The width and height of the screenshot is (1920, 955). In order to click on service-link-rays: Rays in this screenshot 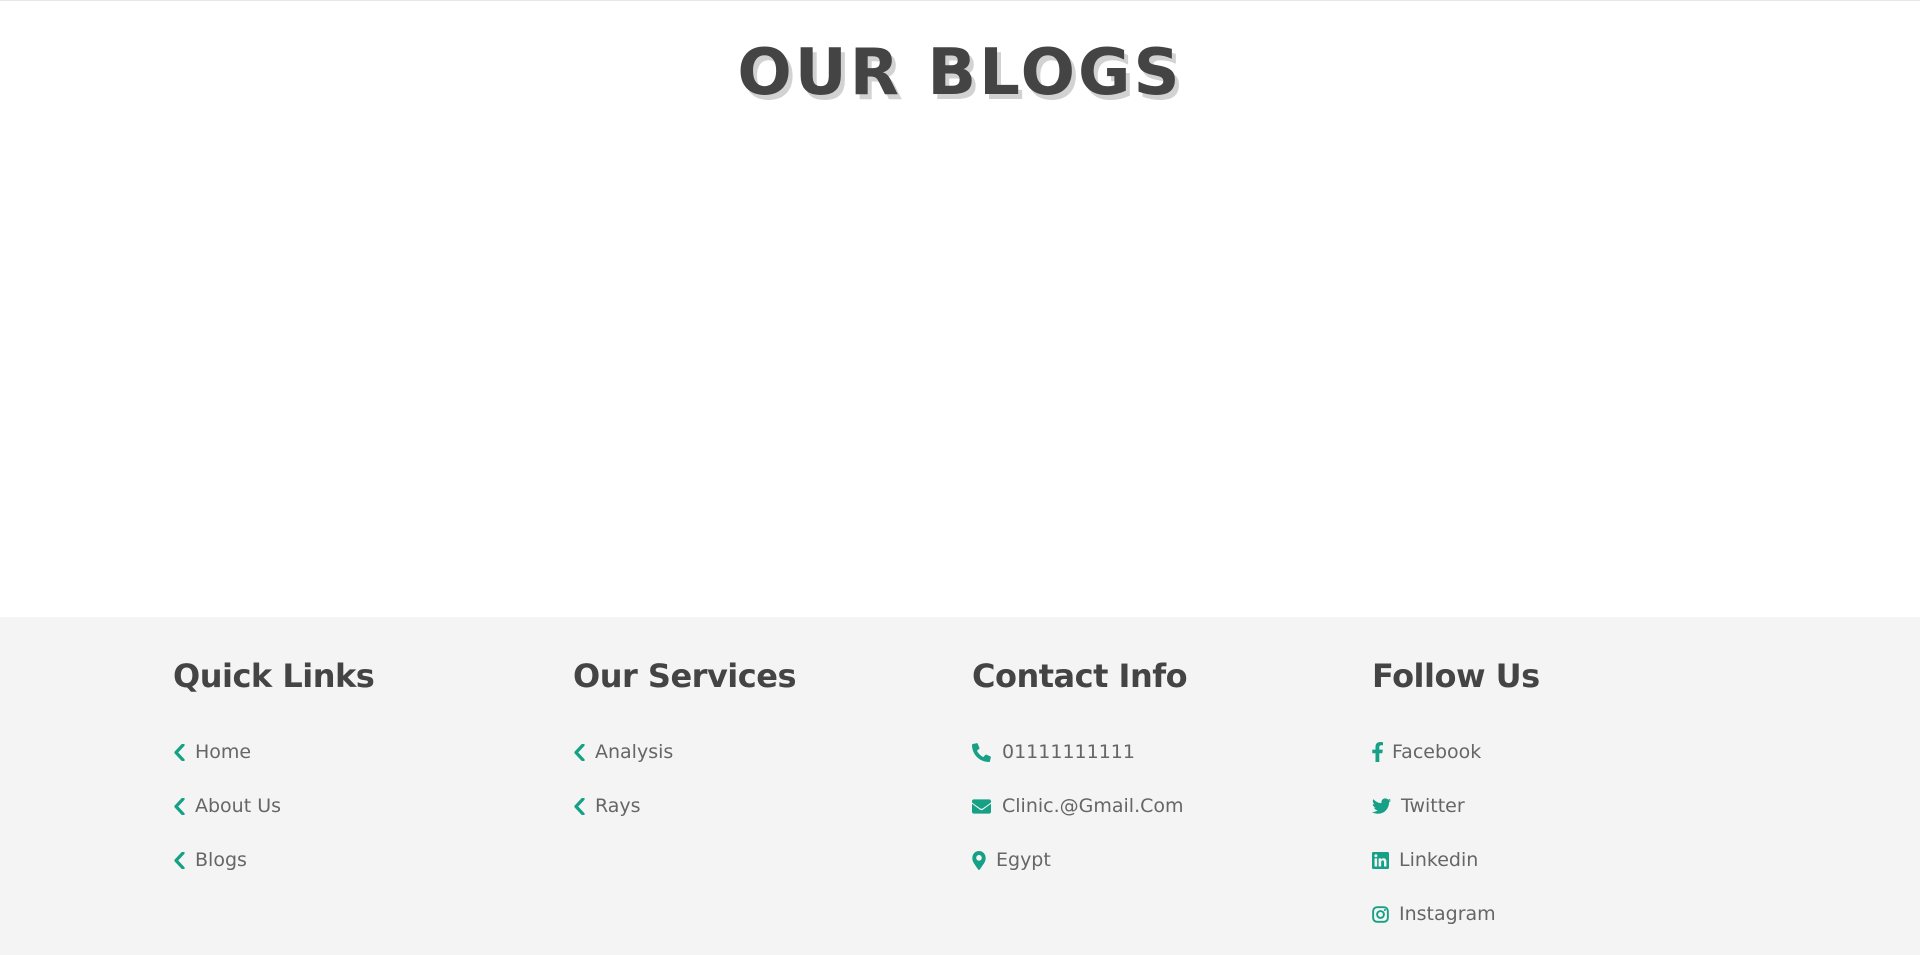, I will do `click(623, 806)`.